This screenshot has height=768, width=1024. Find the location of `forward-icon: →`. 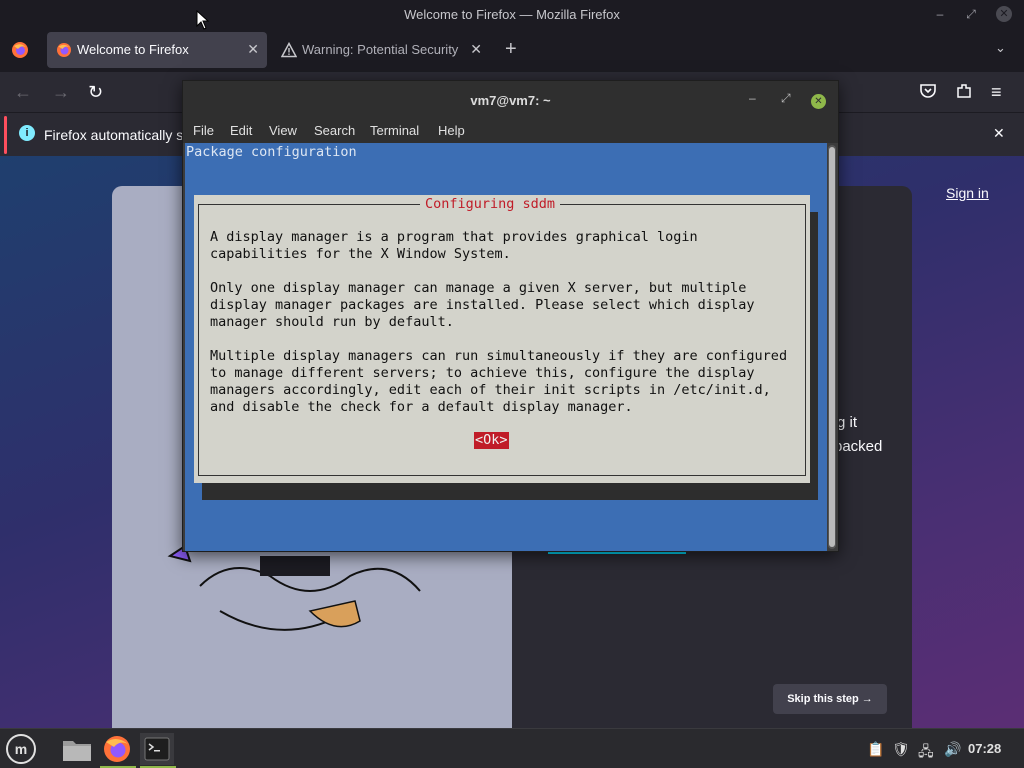

forward-icon: → is located at coordinates (61, 92).